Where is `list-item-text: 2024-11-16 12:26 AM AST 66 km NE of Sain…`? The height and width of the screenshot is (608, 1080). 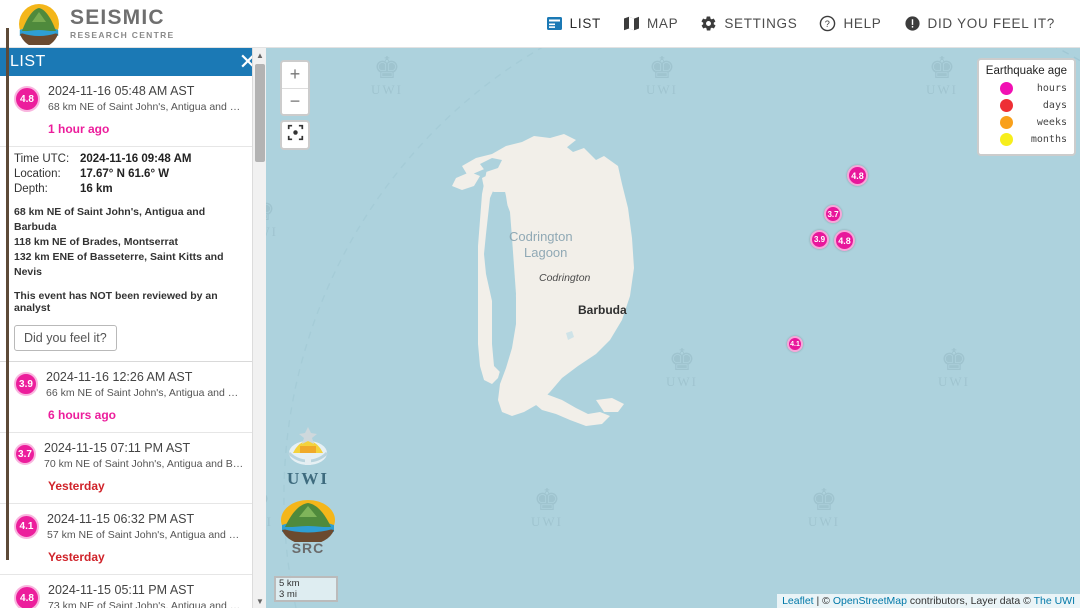 list-item-text: 2024-11-16 12:26 AM AST 66 km NE of Sain… is located at coordinates (145, 384).